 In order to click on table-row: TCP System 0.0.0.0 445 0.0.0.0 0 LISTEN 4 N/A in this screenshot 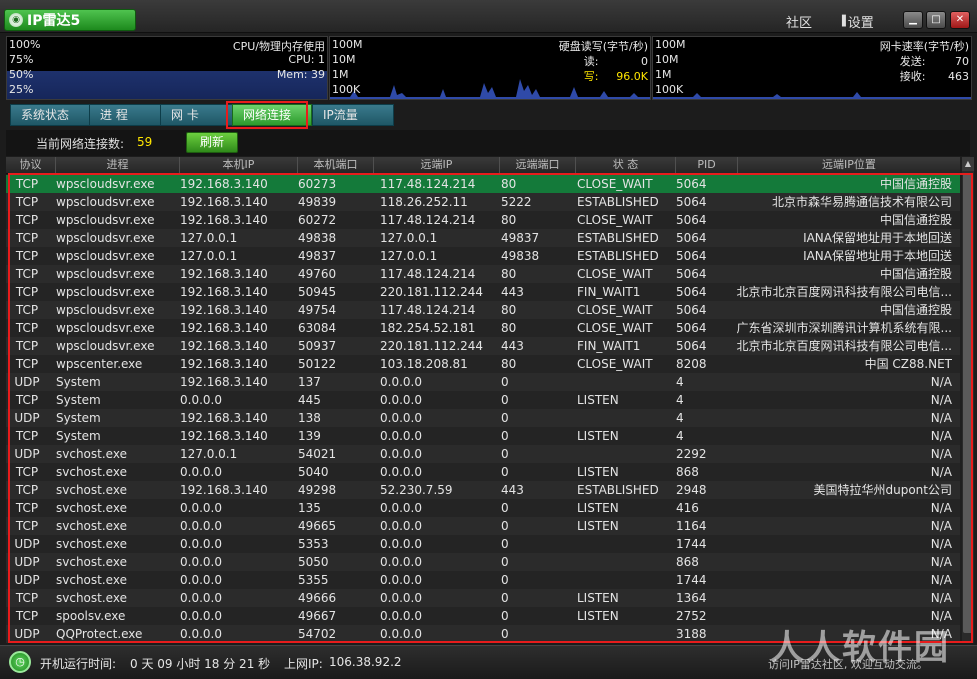, I will do `click(483, 400)`.